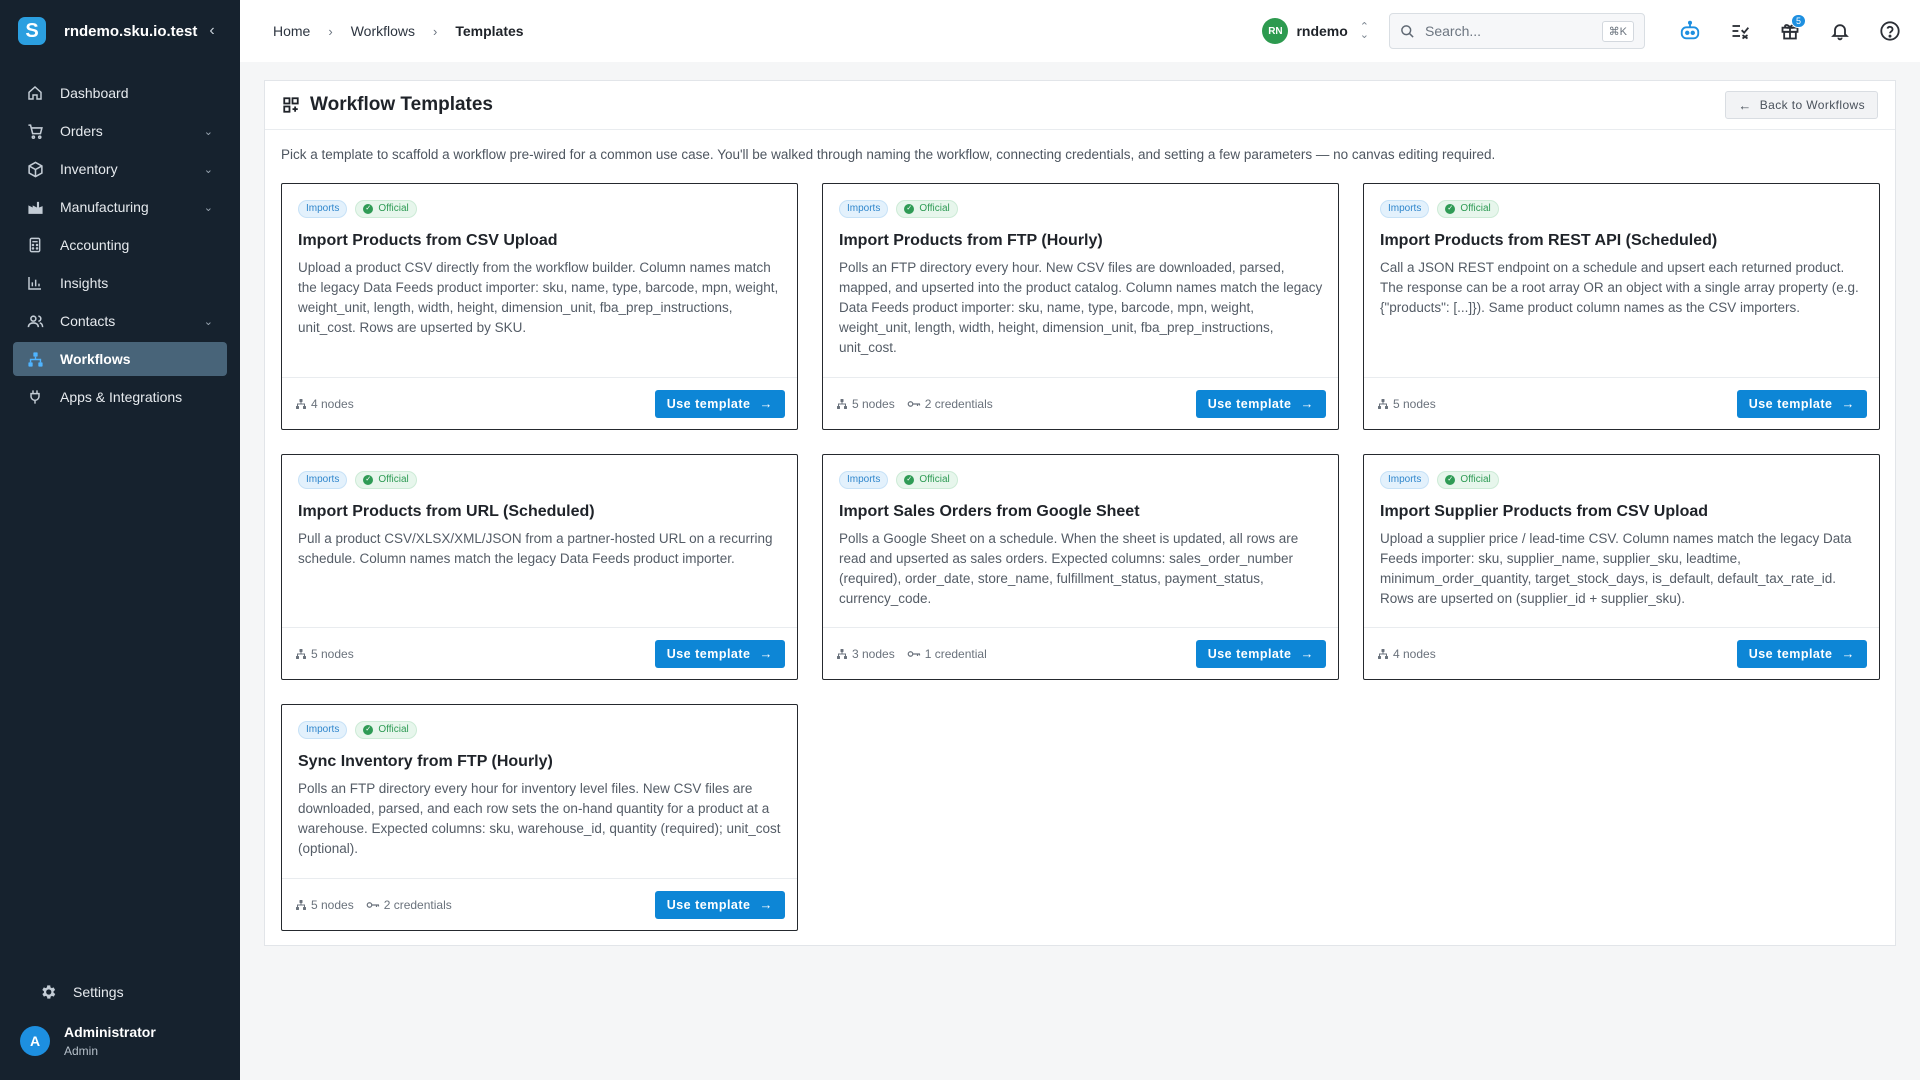 Image resolution: width=1920 pixels, height=1080 pixels. I want to click on home-icon, so click(35, 93).